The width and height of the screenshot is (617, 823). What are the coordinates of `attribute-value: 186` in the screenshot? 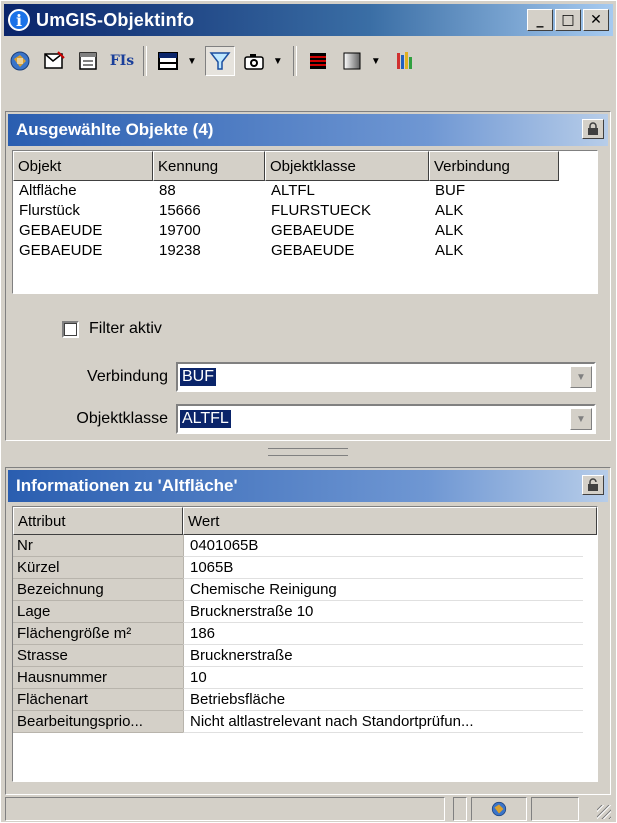 It's located at (383, 634).